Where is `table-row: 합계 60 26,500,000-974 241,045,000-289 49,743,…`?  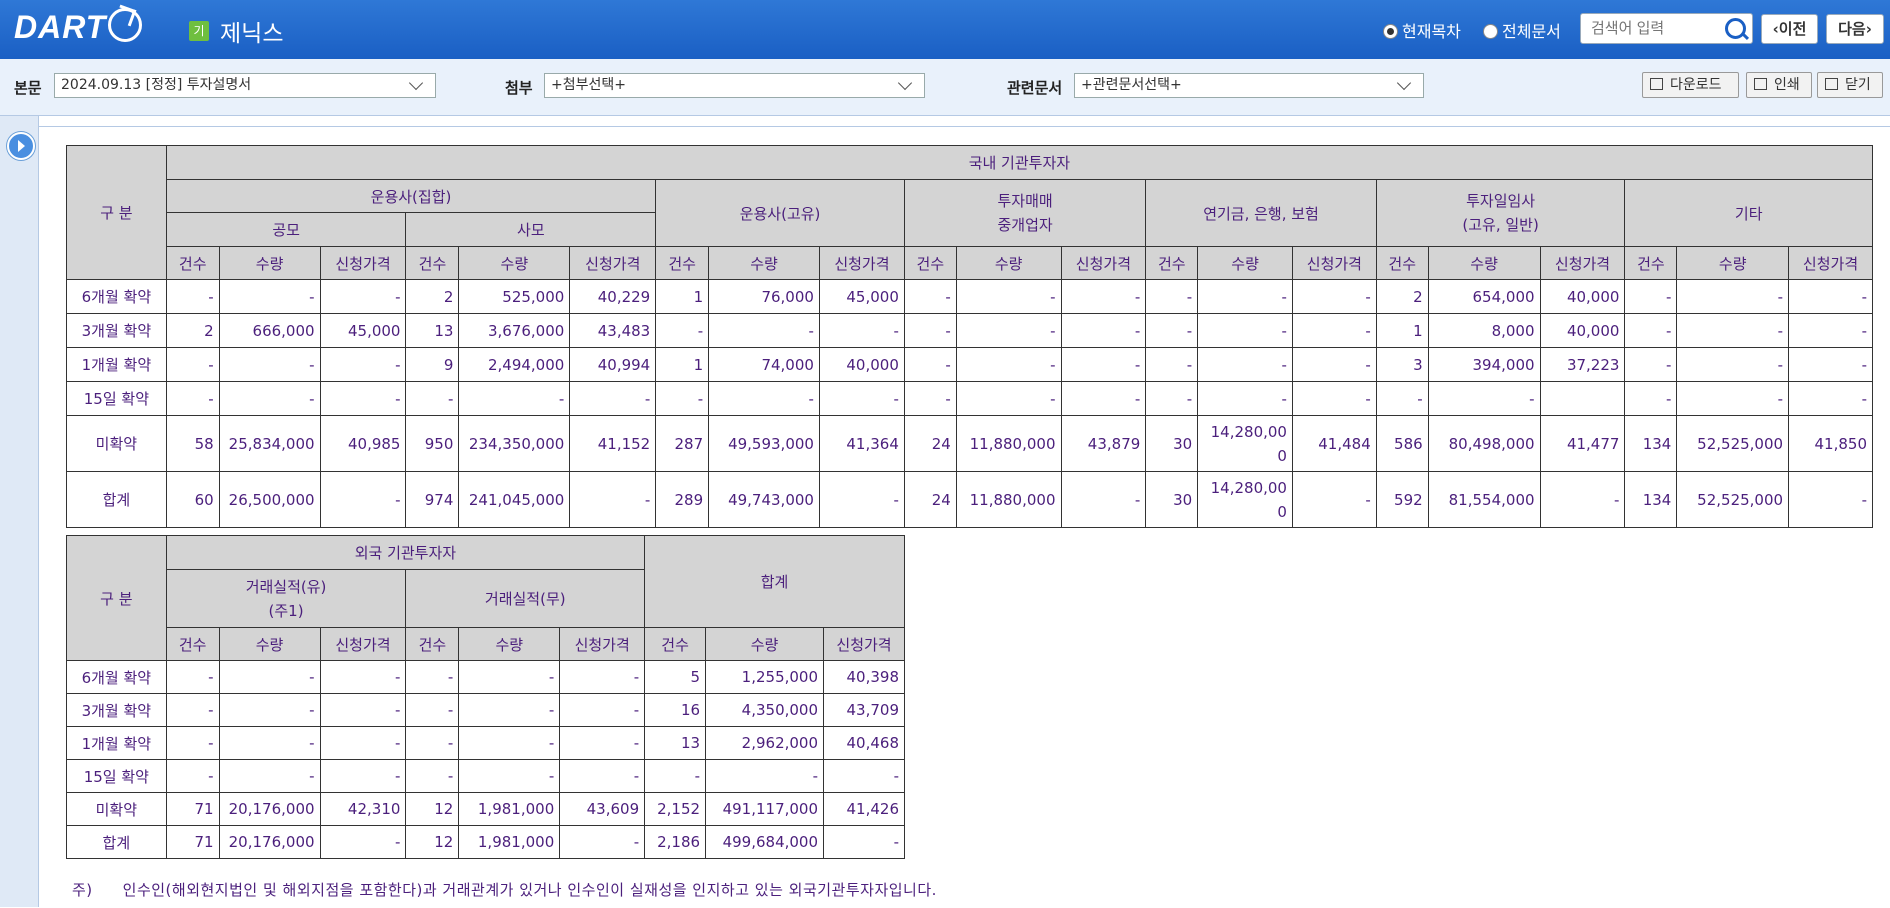
table-row: 합계 60 26,500,000-974 241,045,000-289 49,743,… is located at coordinates (969, 499).